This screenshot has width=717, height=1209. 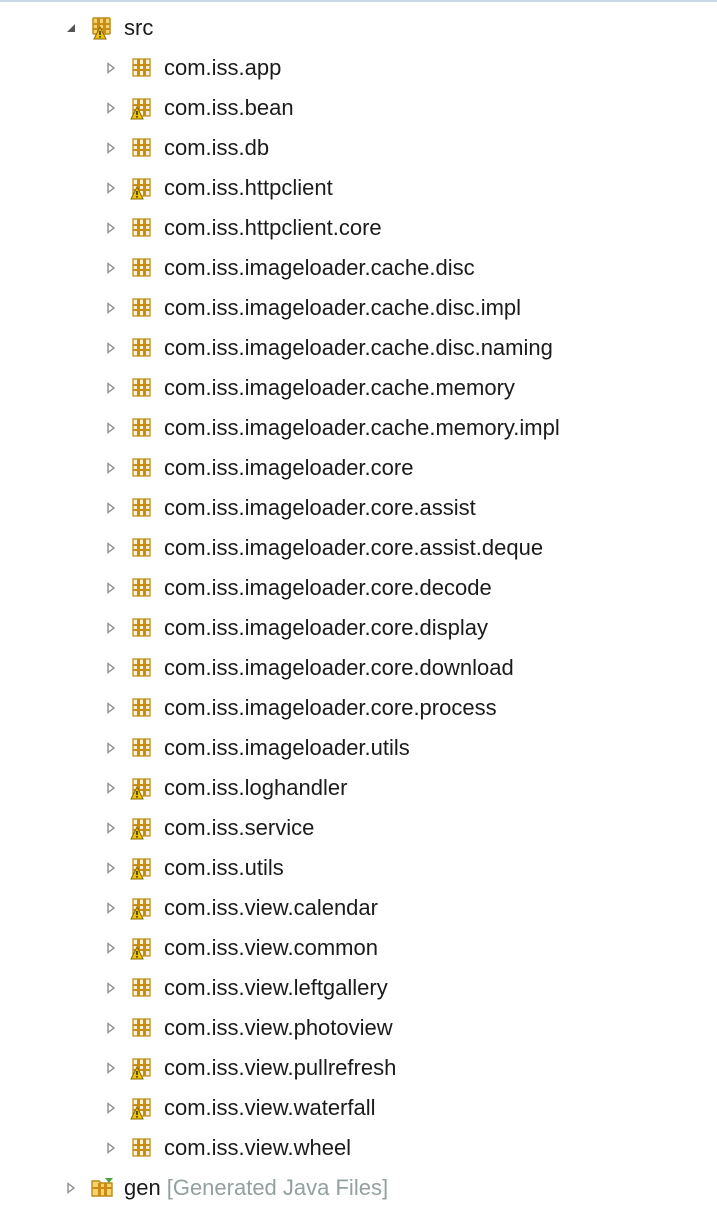 I want to click on package-row: com.iss.view.leftgallery, so click(x=358, y=988).